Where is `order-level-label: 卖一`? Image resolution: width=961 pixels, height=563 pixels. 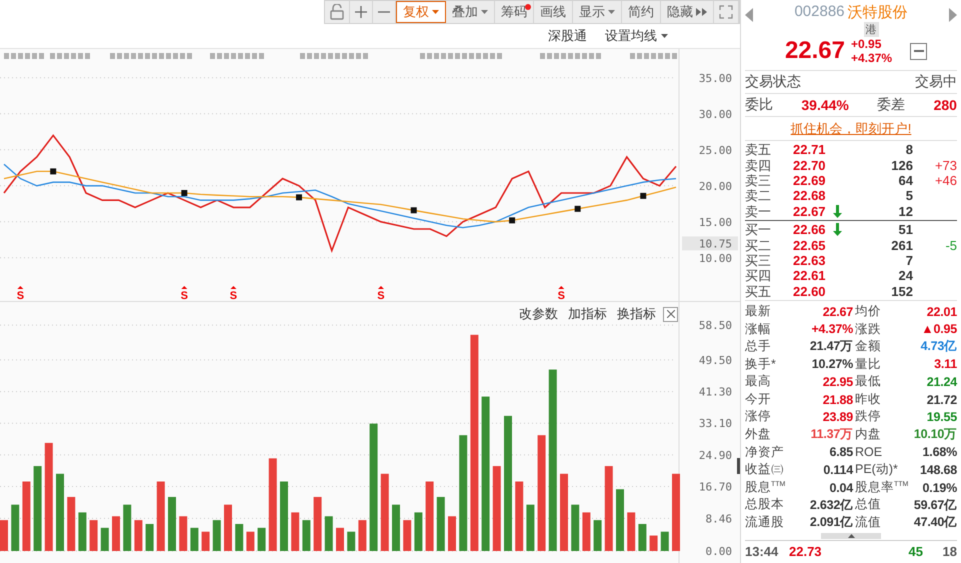
order-level-label: 卖一 is located at coordinates (758, 211).